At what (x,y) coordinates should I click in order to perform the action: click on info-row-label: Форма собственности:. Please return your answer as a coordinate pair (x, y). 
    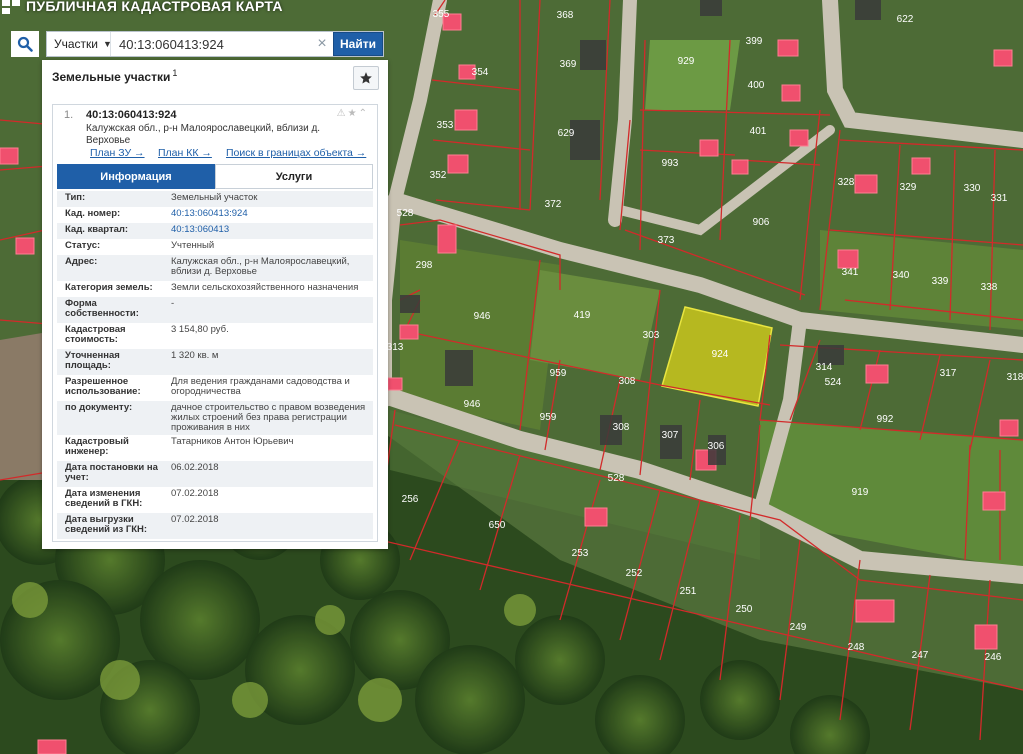
    Looking at the image, I should click on (102, 308).